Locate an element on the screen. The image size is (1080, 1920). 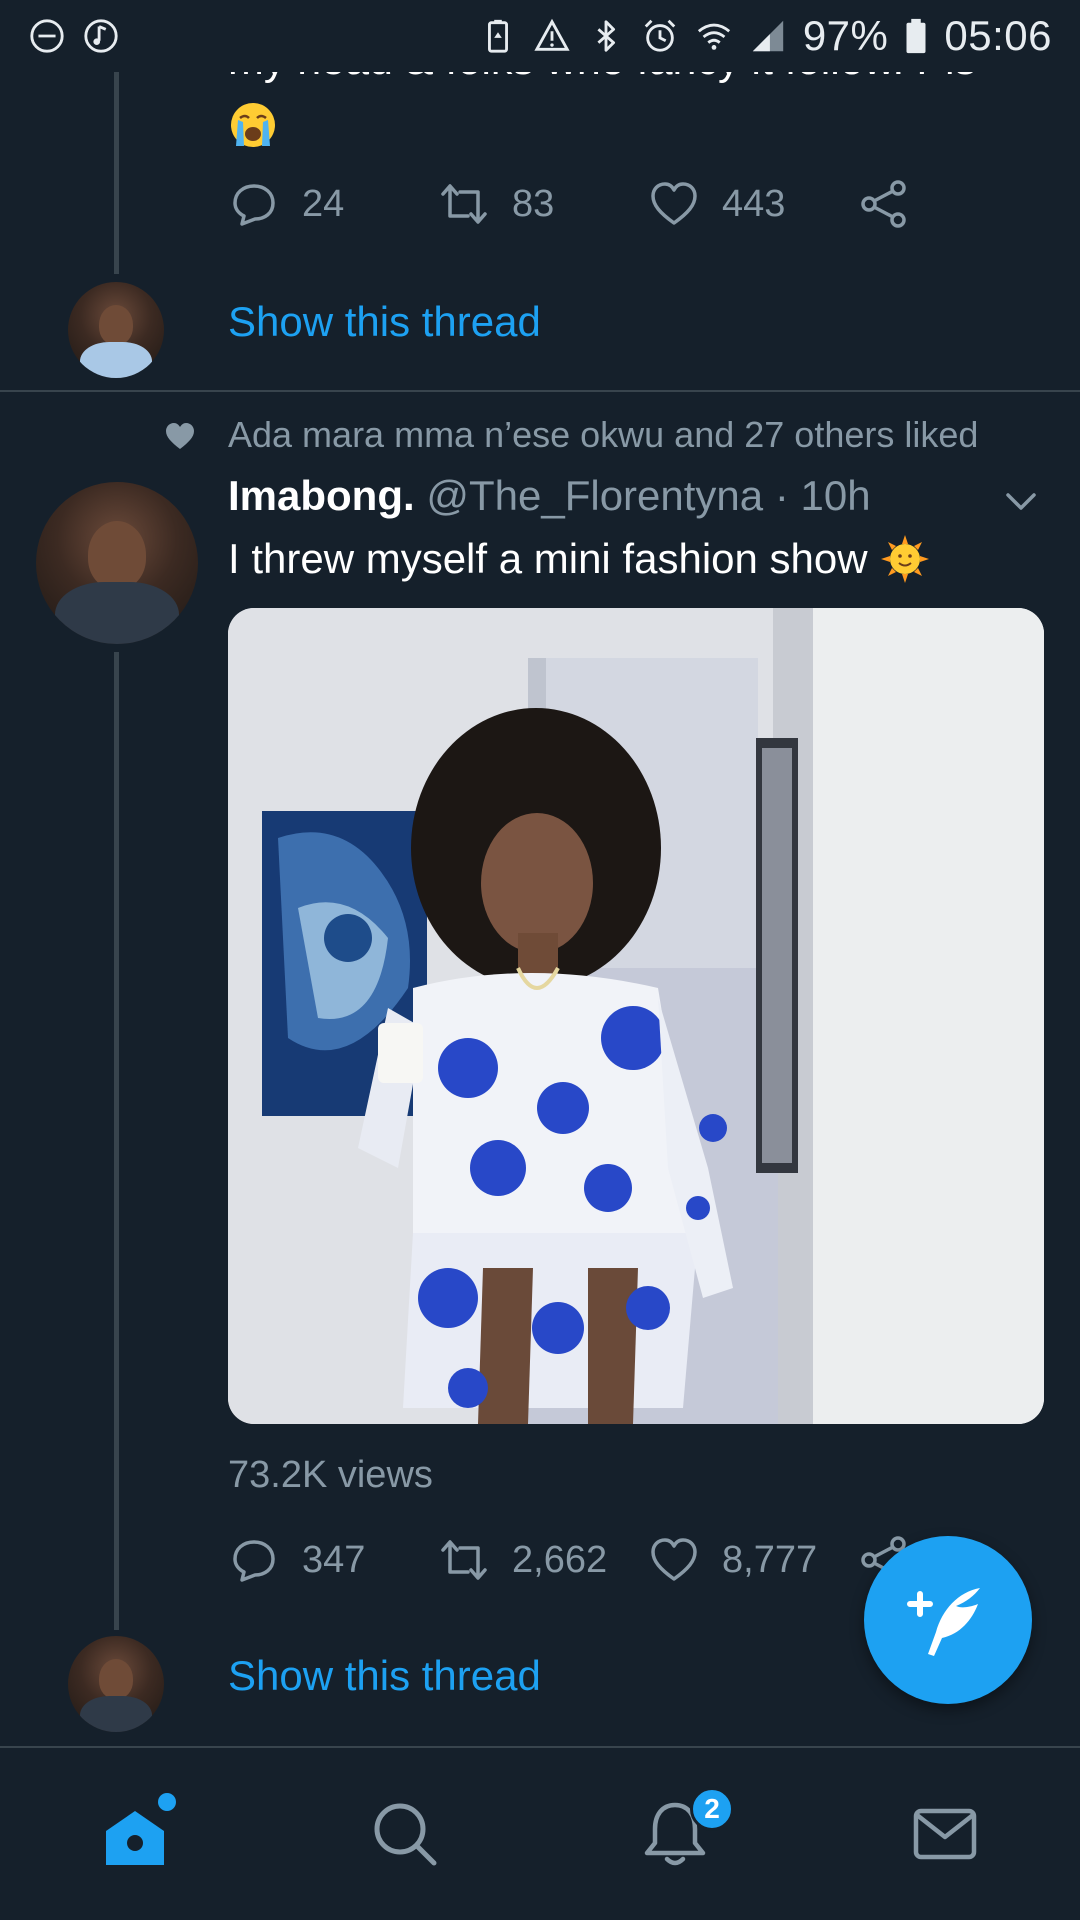
music-note-icon is located at coordinates (101, 36).